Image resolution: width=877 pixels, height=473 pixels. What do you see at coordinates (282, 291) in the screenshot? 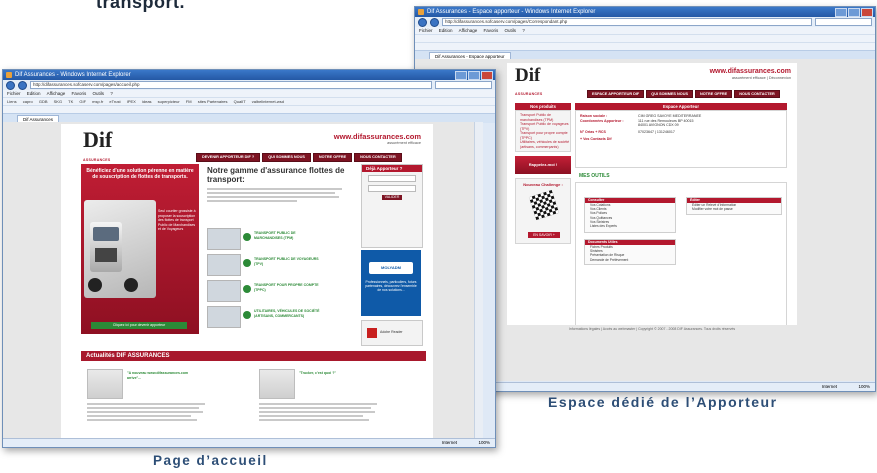
I see `category-tppc: TRANSPORT POUR PROPRE COMPTE (TPPC)` at bounding box center [282, 291].